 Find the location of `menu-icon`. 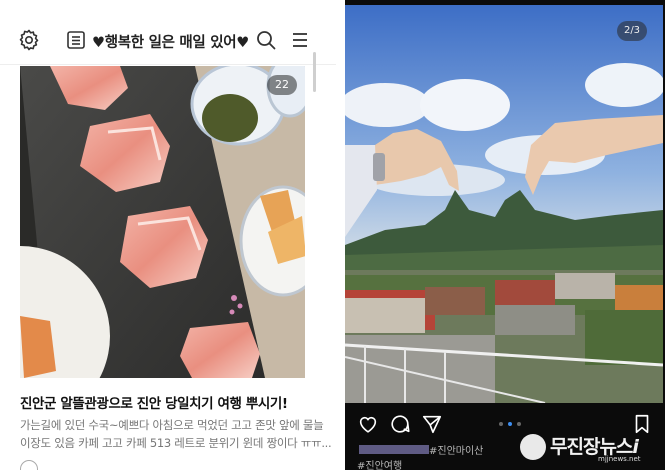

menu-icon is located at coordinates (300, 40).